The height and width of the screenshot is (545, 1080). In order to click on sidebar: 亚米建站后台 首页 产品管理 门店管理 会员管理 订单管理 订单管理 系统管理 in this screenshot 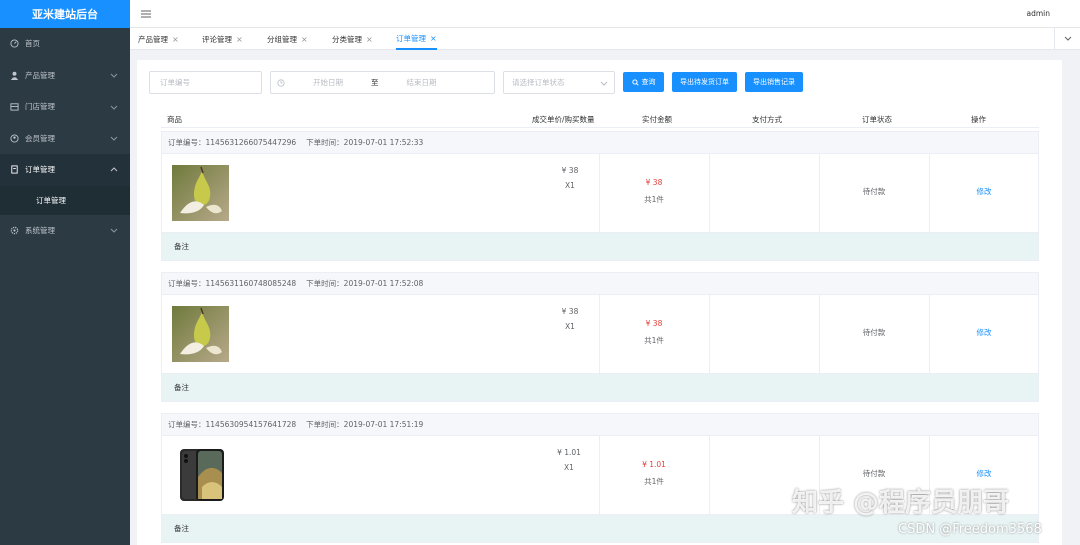, I will do `click(65, 272)`.